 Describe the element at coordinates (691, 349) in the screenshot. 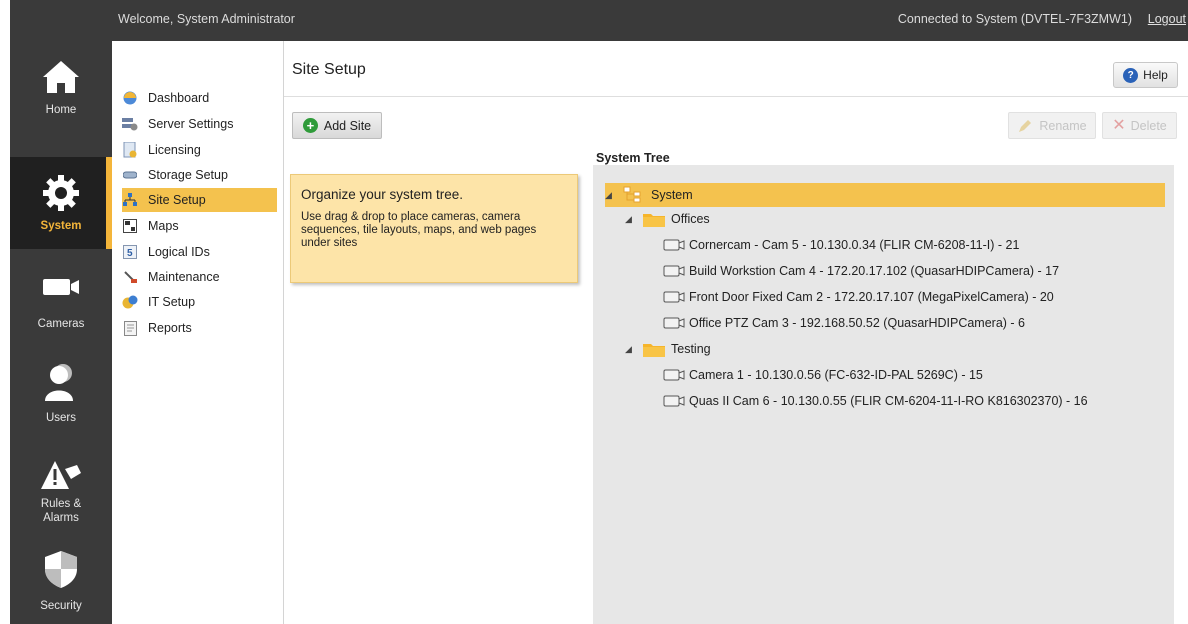

I see `tree-node-label: Testing` at that location.